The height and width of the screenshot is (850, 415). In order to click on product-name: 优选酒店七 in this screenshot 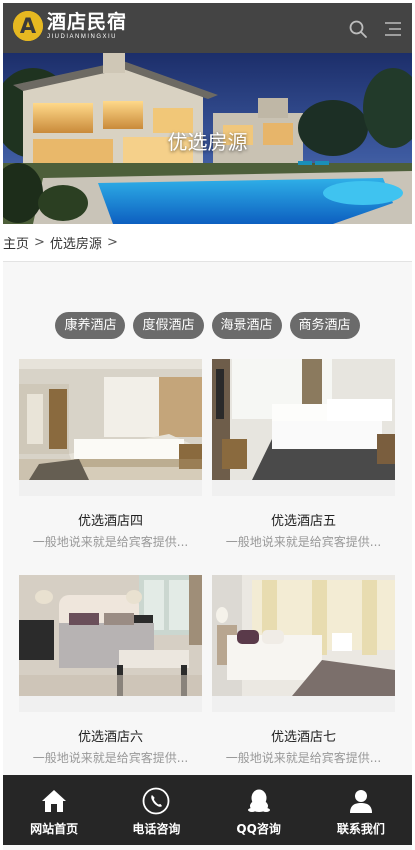, I will do `click(303, 735)`.